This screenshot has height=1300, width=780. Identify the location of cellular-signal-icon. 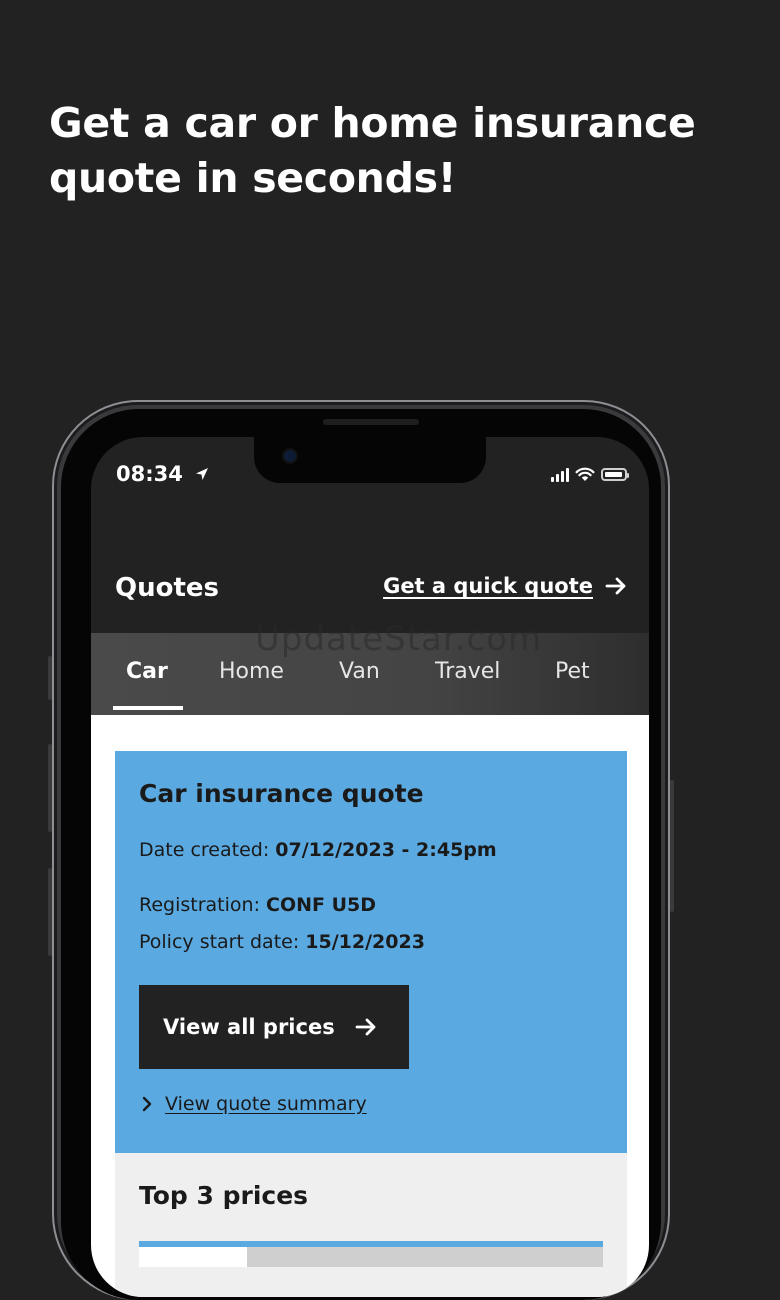
(560, 474).